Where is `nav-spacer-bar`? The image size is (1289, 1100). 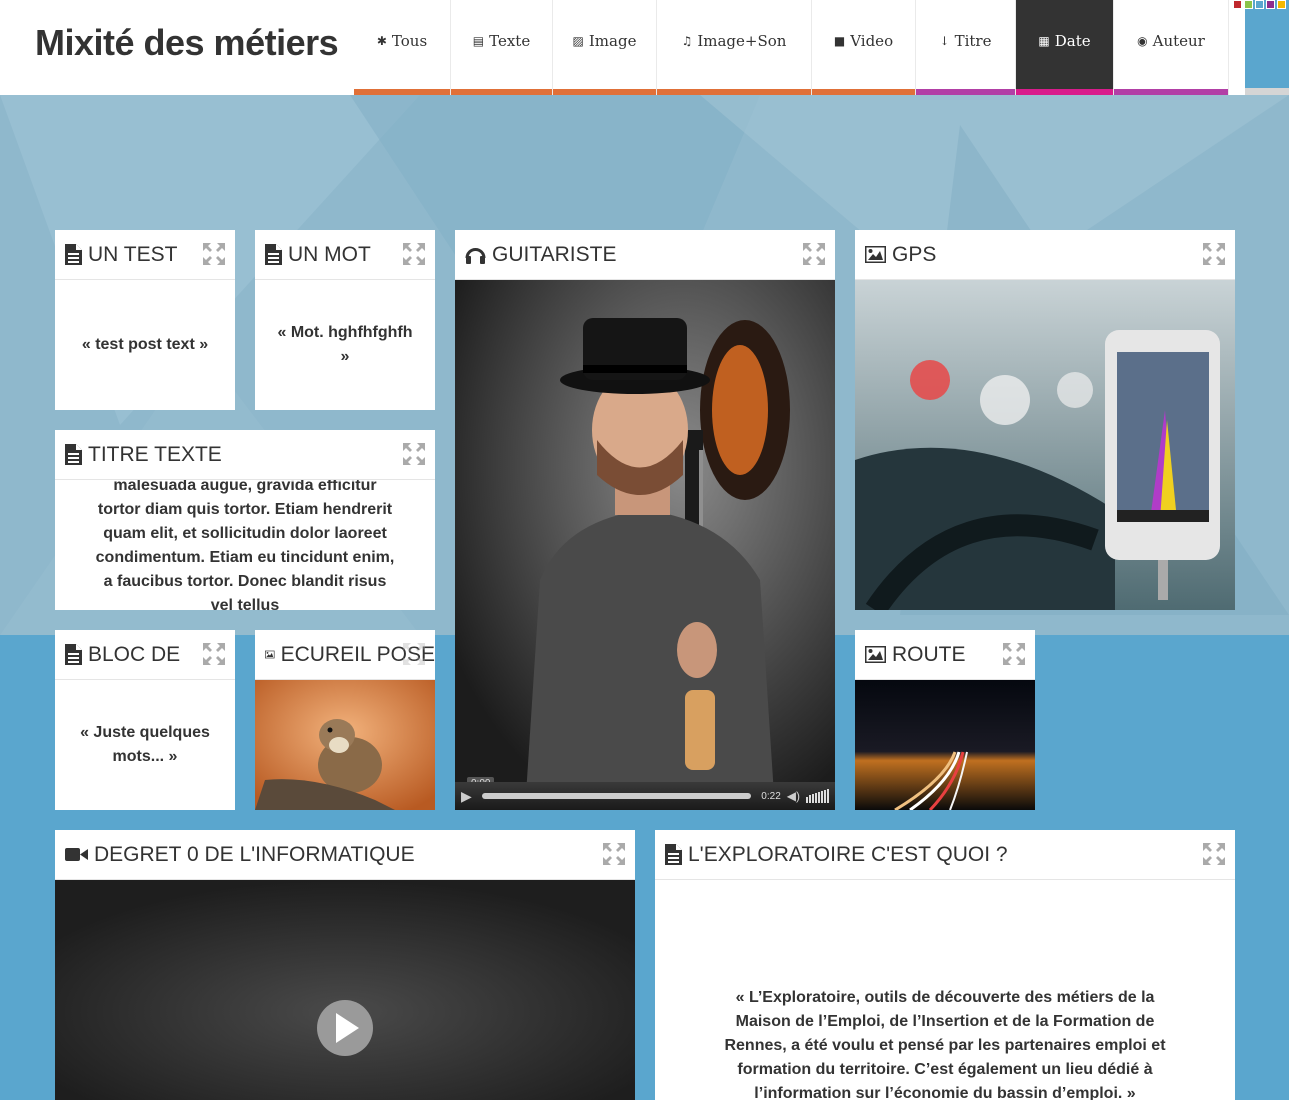 nav-spacer-bar is located at coordinates (1267, 91).